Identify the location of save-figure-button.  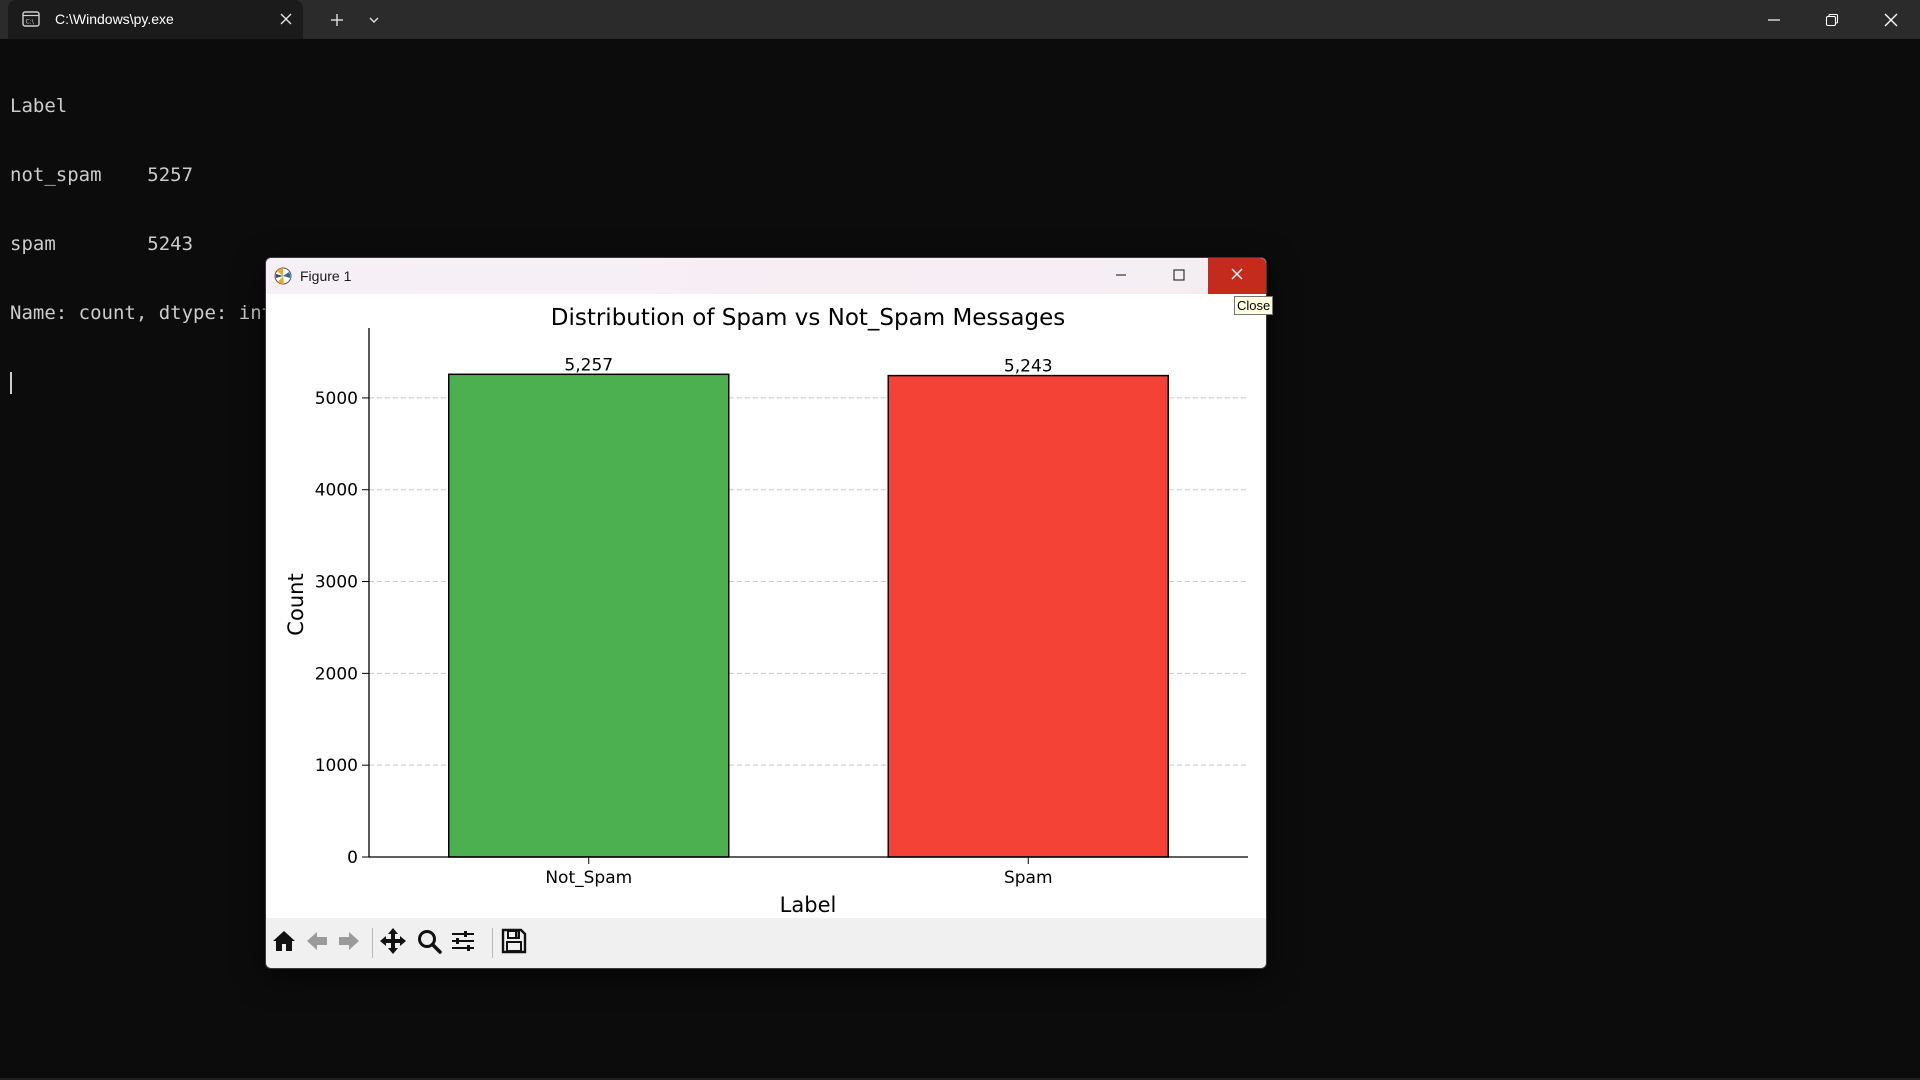
(514, 943).